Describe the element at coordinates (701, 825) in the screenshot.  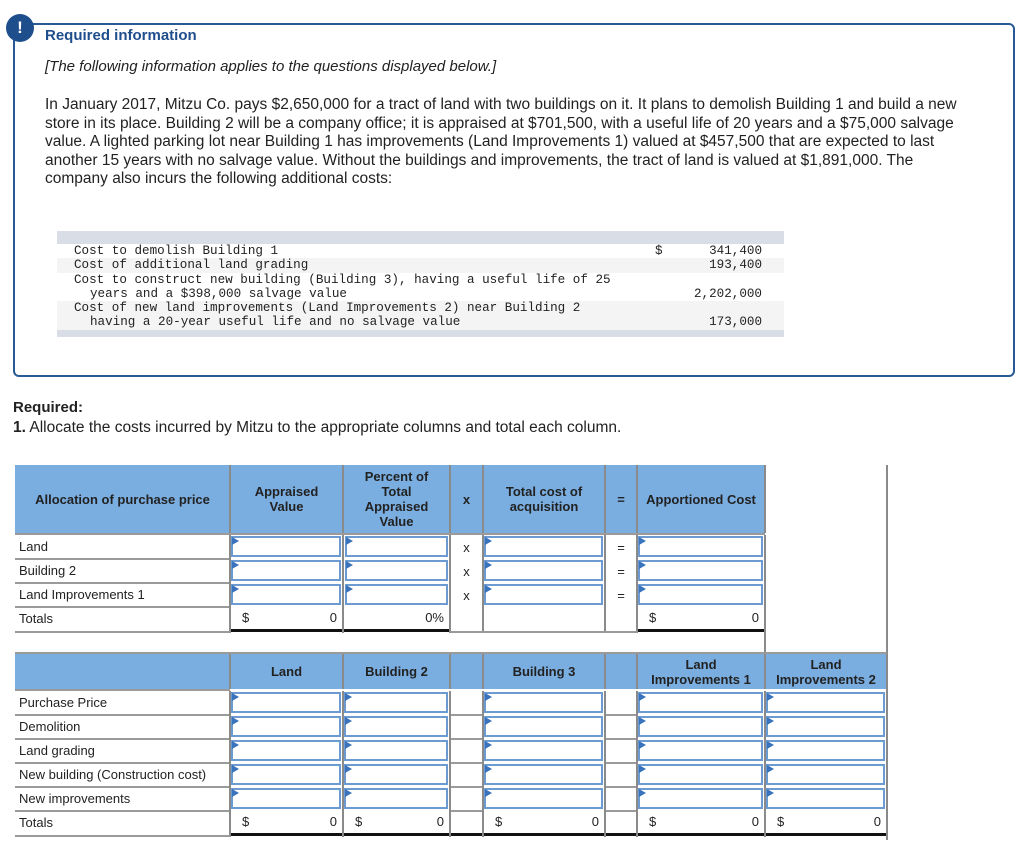
I see `land-improvements-1-total: $0` at that location.